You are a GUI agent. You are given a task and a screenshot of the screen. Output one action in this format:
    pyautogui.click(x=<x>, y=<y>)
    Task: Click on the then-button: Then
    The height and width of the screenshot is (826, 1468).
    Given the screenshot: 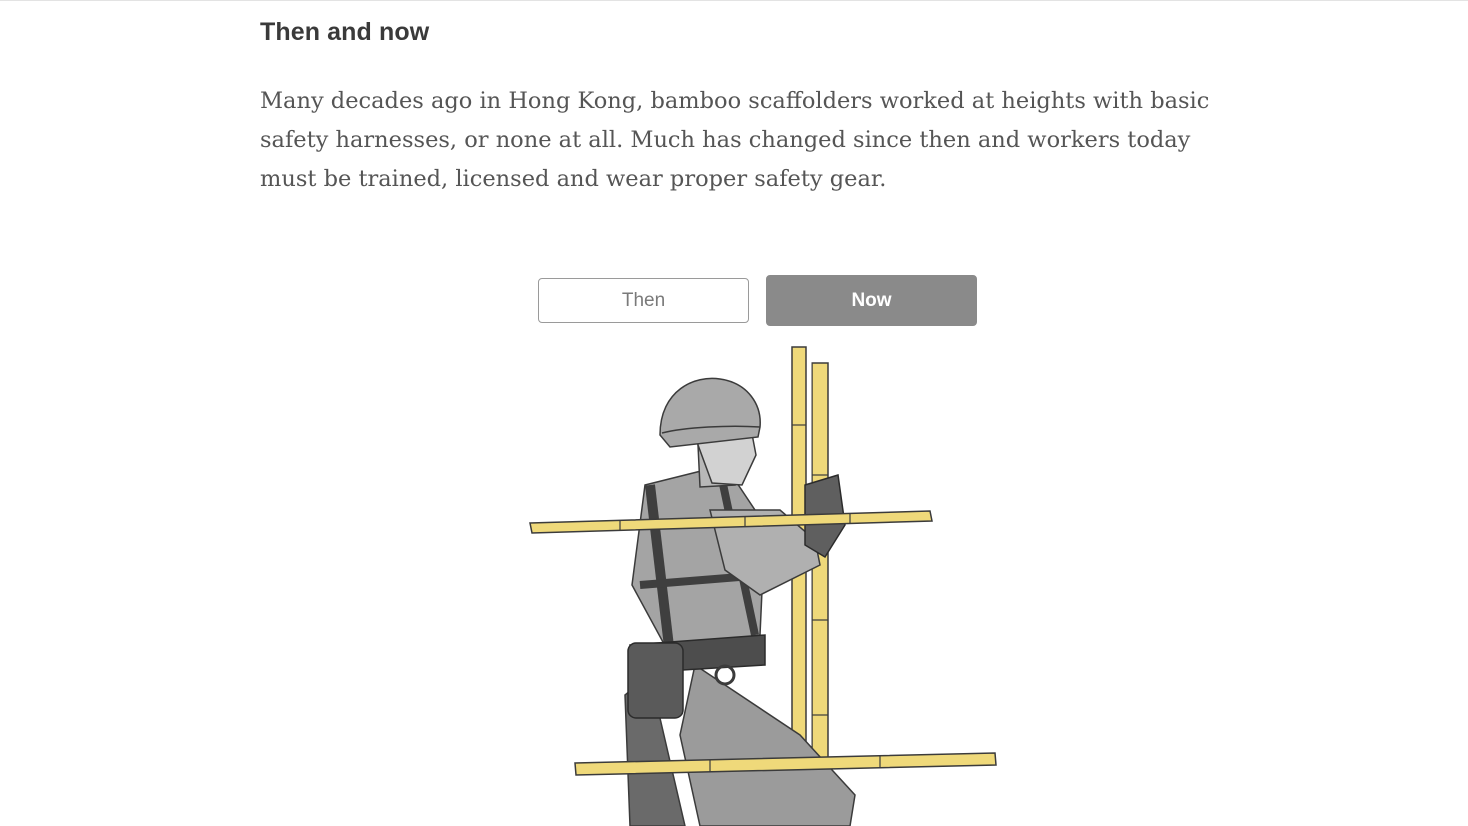 What is the action you would take?
    pyautogui.click(x=643, y=300)
    